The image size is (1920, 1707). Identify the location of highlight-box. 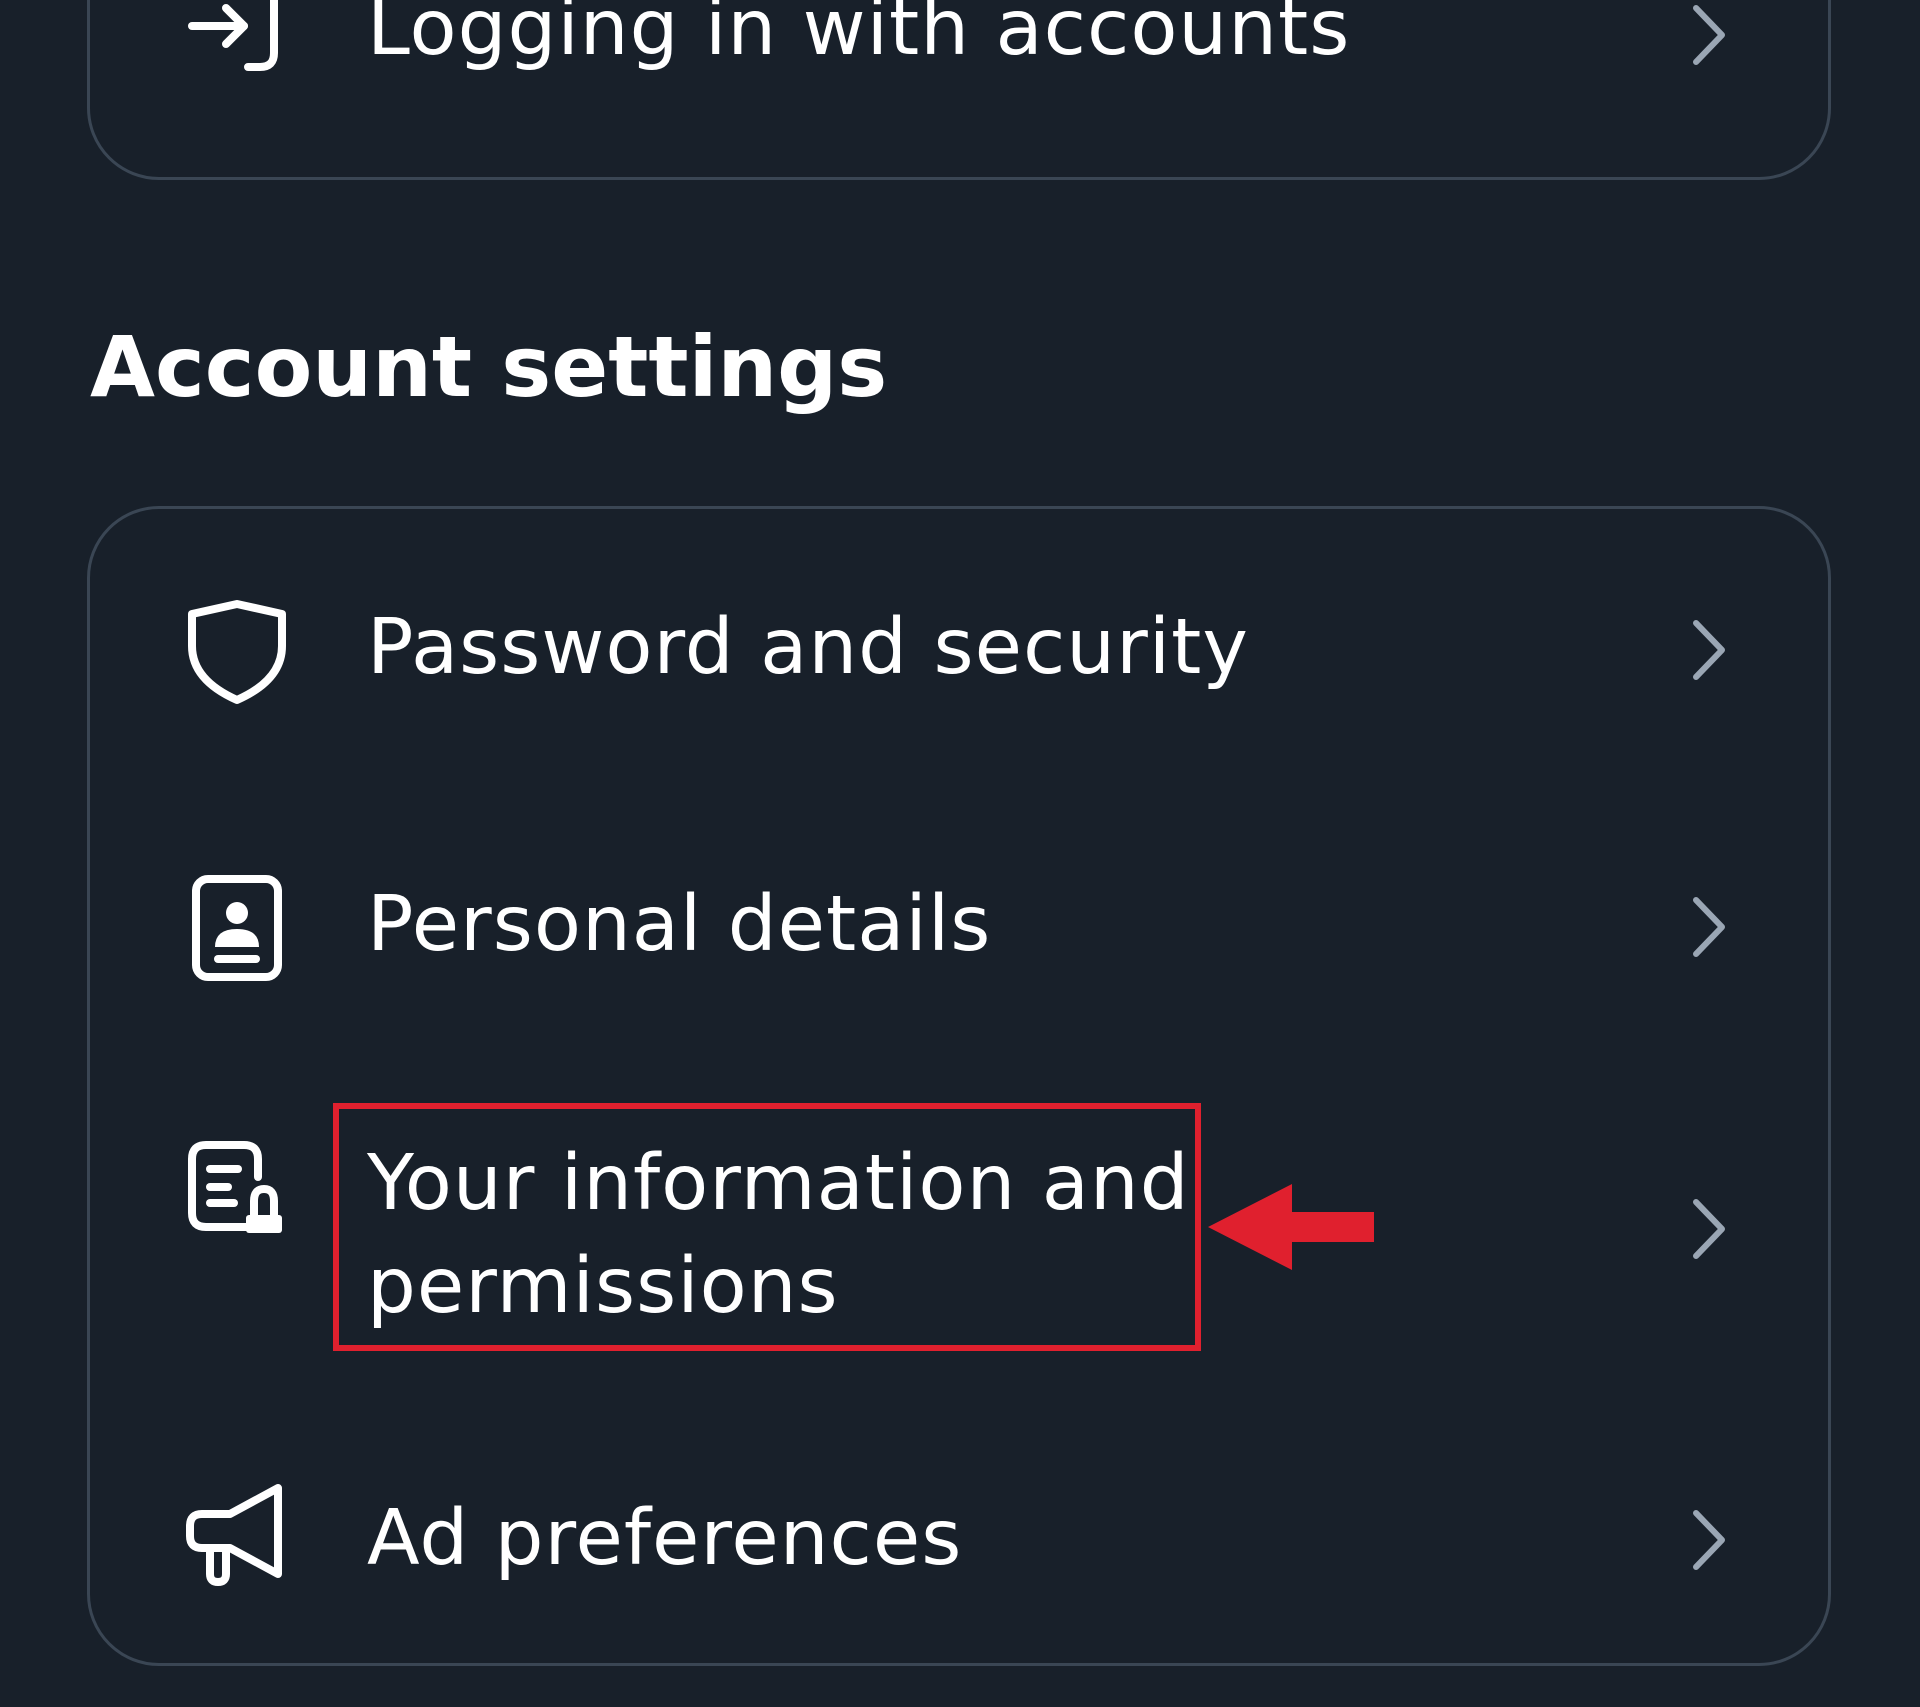
(767, 1227).